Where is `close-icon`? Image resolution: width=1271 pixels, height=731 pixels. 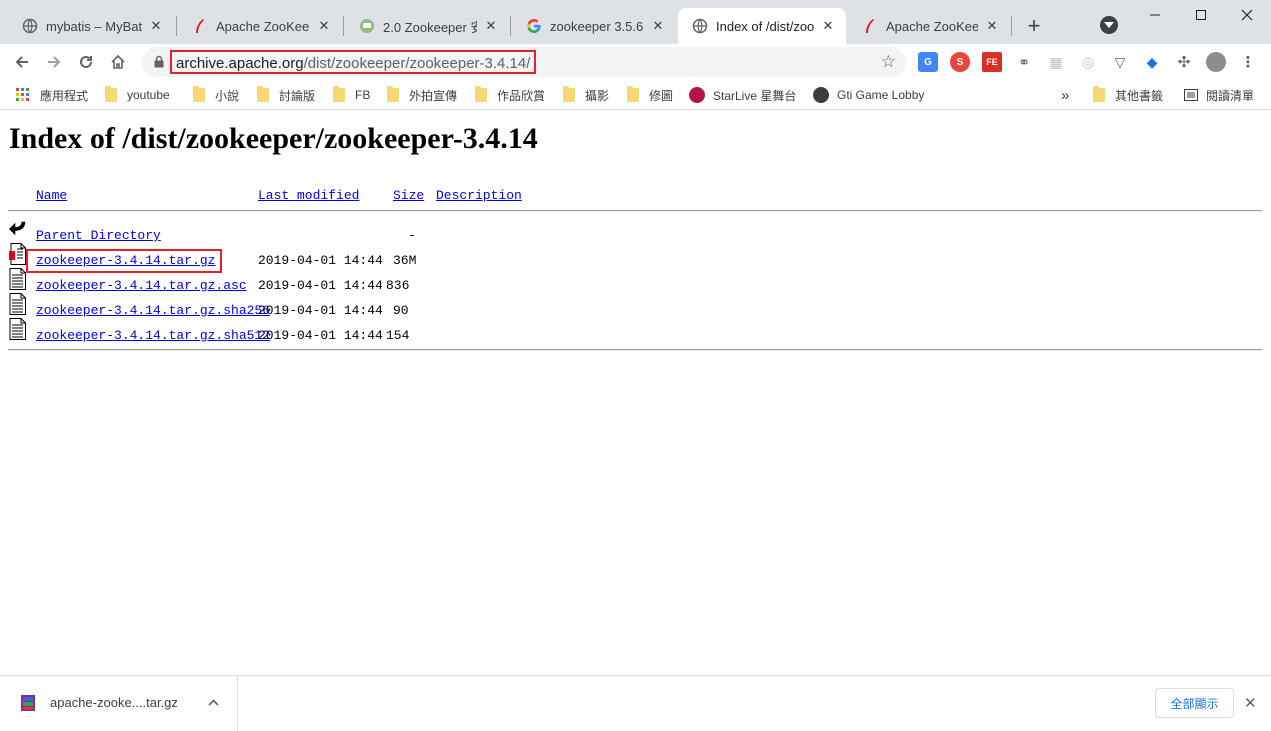
close-icon is located at coordinates (1247, 15).